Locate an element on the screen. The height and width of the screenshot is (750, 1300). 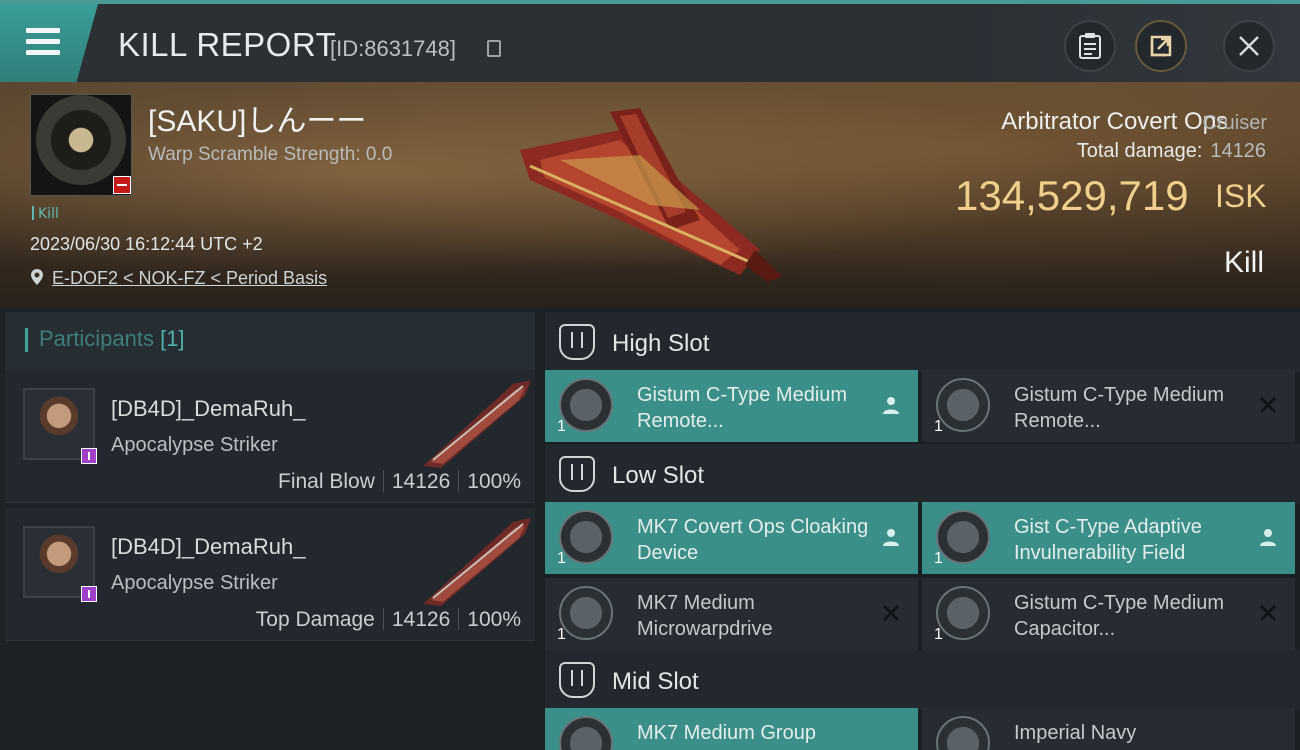
cloaking-device-icon is located at coordinates (586, 537).